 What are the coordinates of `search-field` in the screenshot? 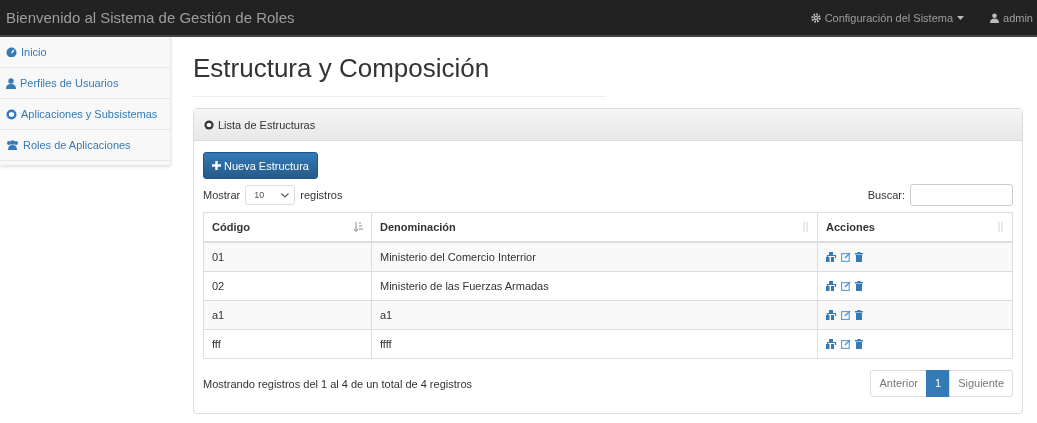 It's located at (961, 195).